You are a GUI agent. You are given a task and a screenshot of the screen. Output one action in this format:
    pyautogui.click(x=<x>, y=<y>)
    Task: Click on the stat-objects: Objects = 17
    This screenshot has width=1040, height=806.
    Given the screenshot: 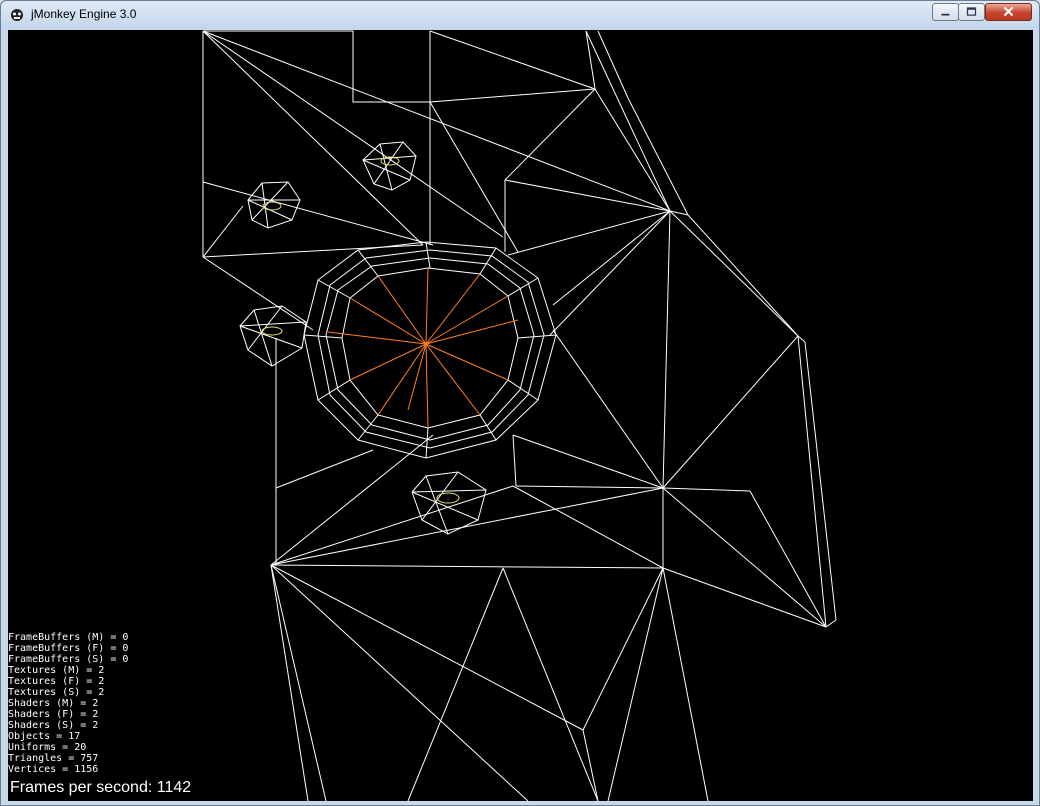 What is the action you would take?
    pyautogui.click(x=44, y=736)
    